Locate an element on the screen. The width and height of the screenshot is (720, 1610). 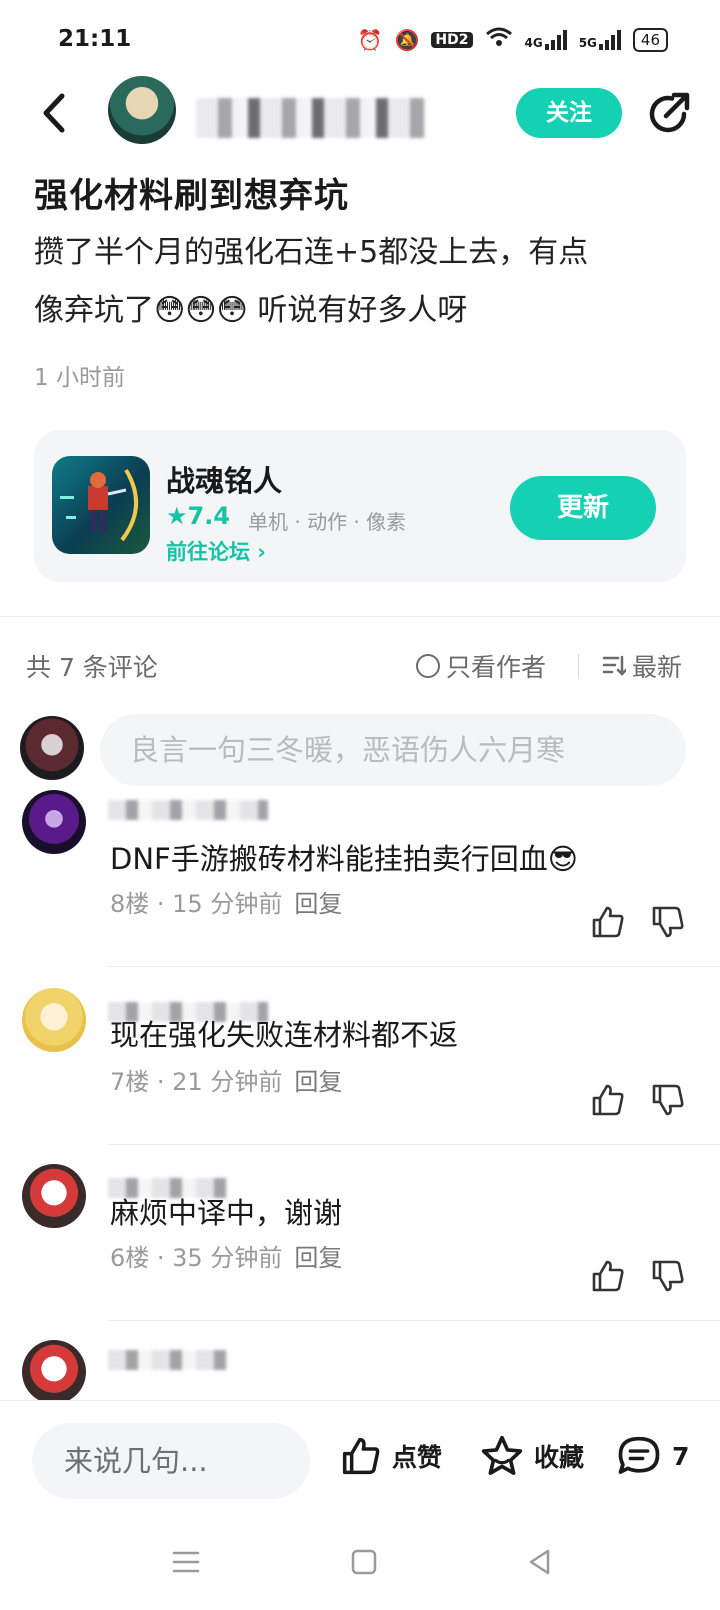
comment-meta: 8楼 · 15 分钟前 回复 is located at coordinates (226, 901).